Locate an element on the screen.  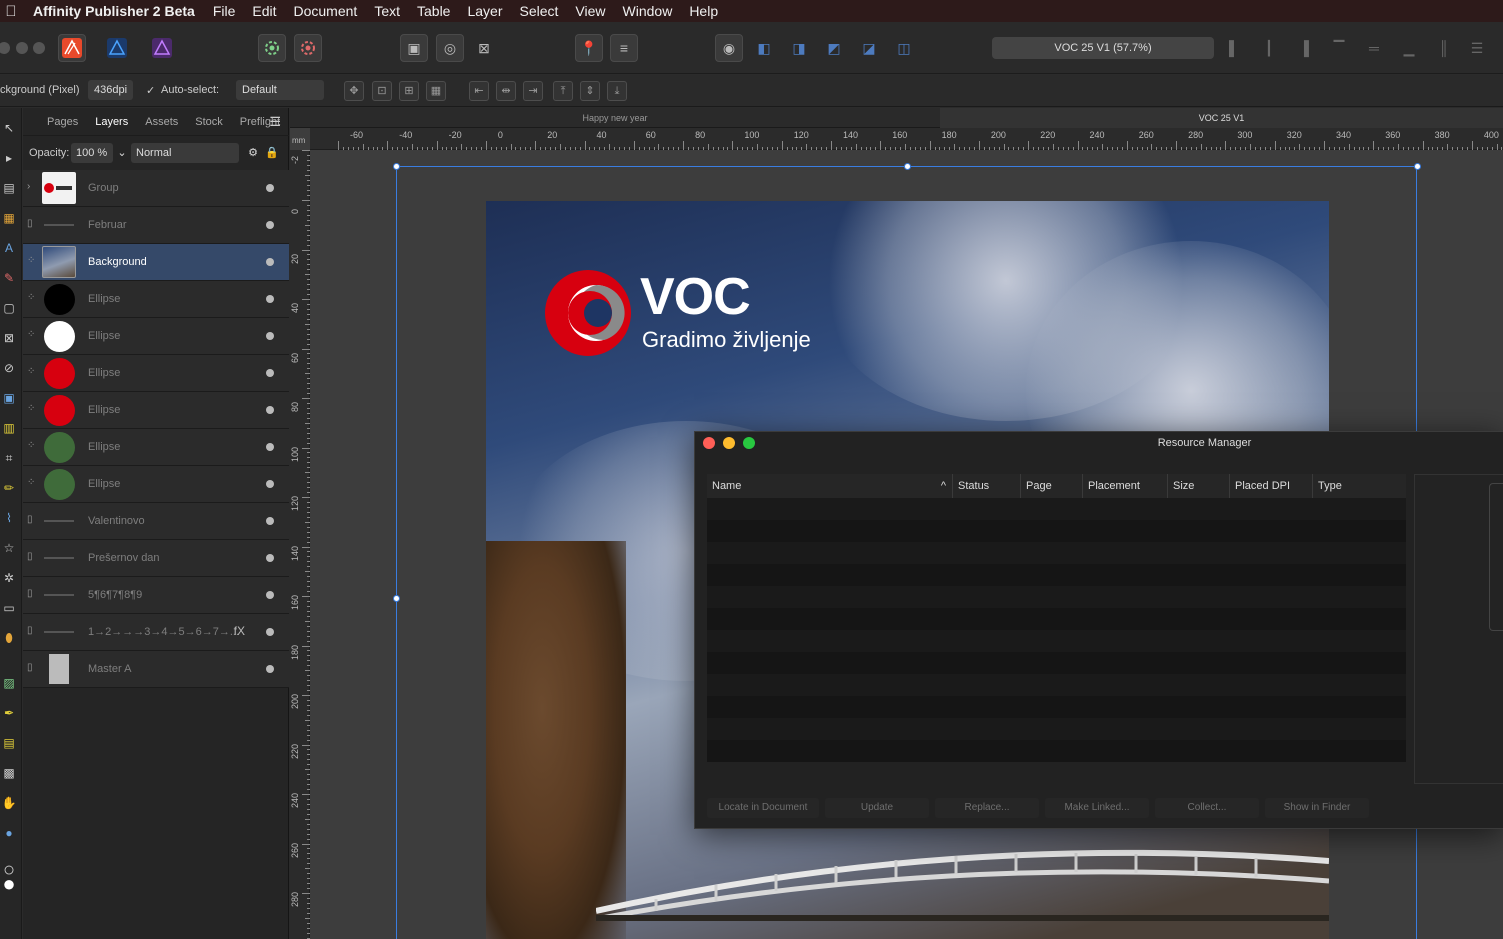
rectangle-tool-icon: ▢ is located at coordinates (9, 308).